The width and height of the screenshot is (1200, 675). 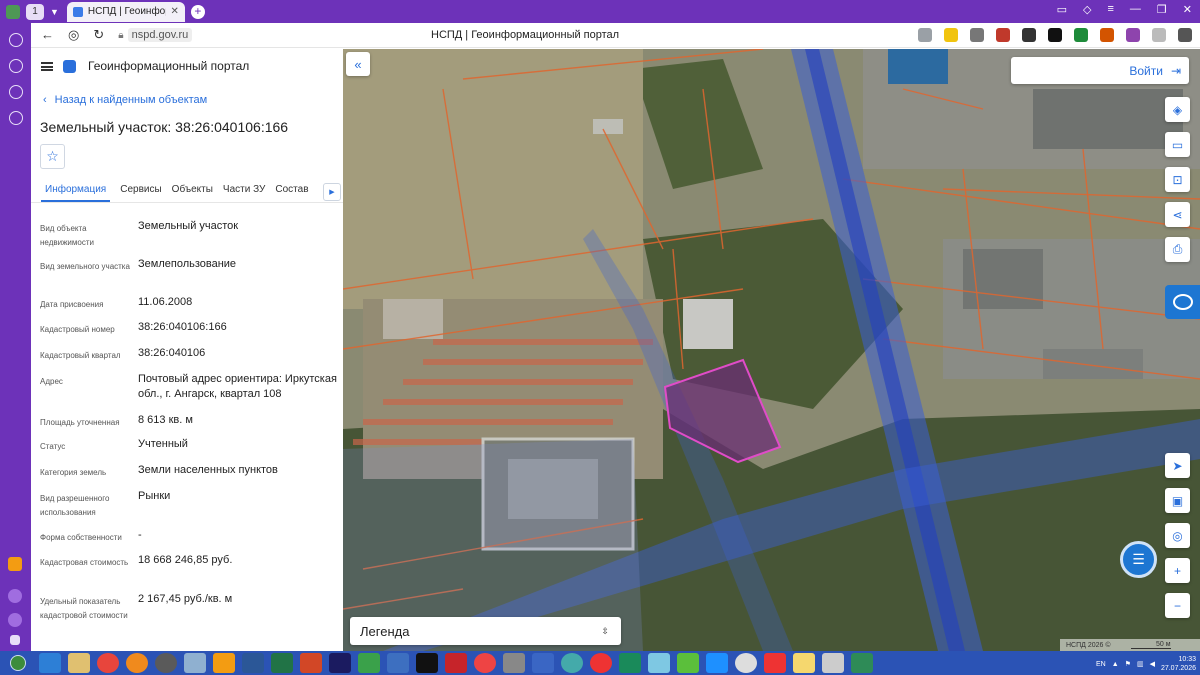 What do you see at coordinates (332, 192) in the screenshot?
I see `tabs-scroll-right-button: ▶` at bounding box center [332, 192].